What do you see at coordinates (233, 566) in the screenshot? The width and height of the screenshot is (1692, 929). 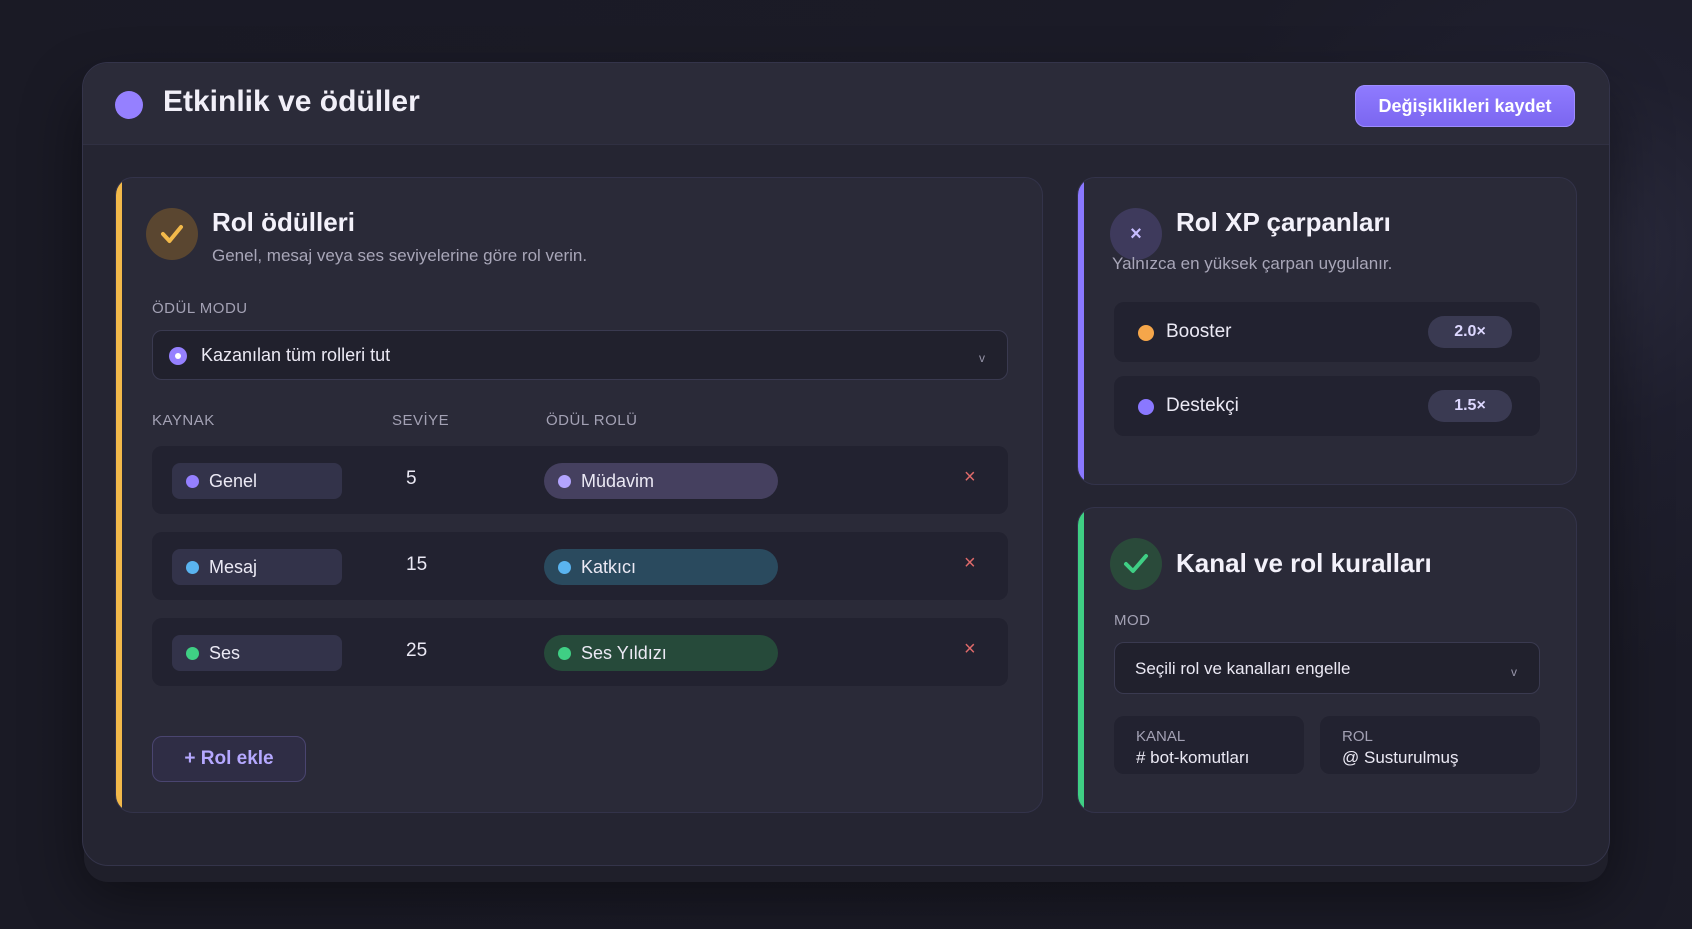 I see `source-value: Mesaj` at bounding box center [233, 566].